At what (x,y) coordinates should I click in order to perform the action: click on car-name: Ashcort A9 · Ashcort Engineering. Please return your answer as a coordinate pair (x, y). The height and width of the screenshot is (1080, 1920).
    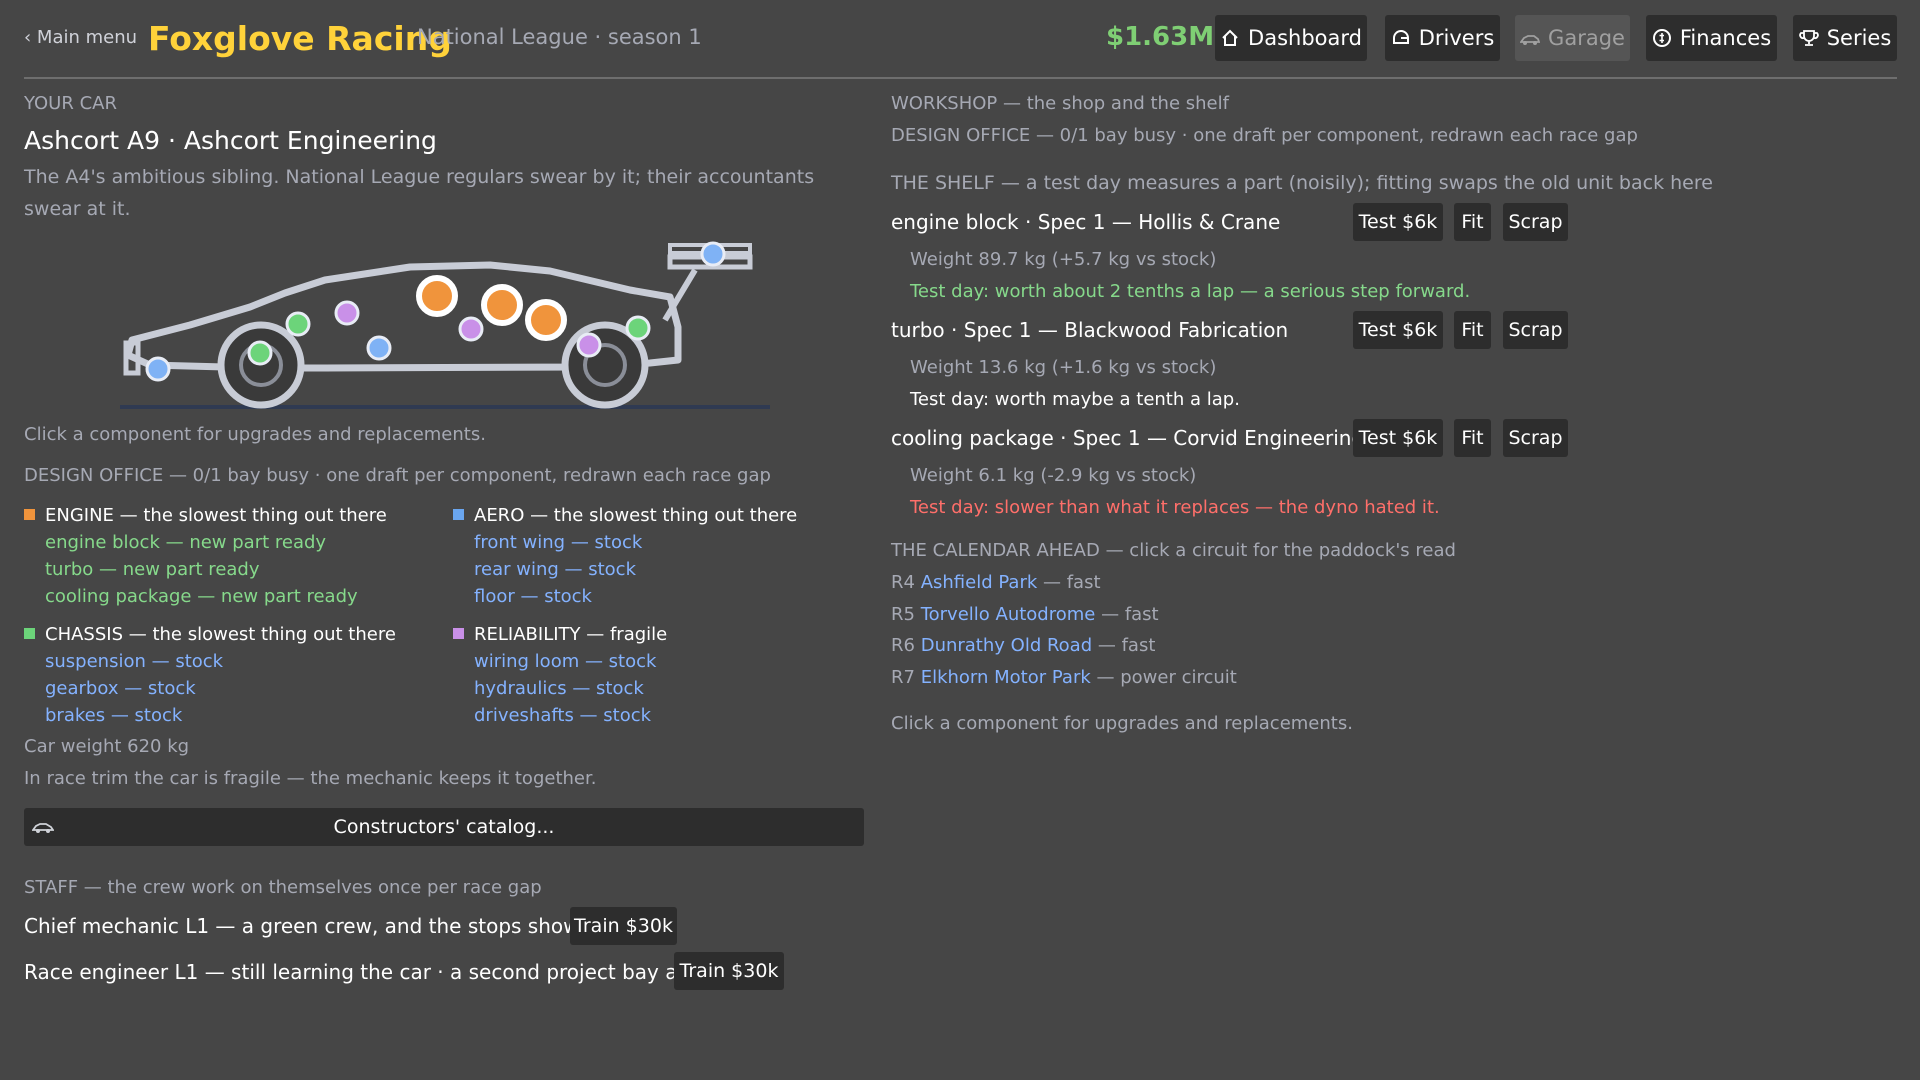
    Looking at the image, I should click on (230, 140).